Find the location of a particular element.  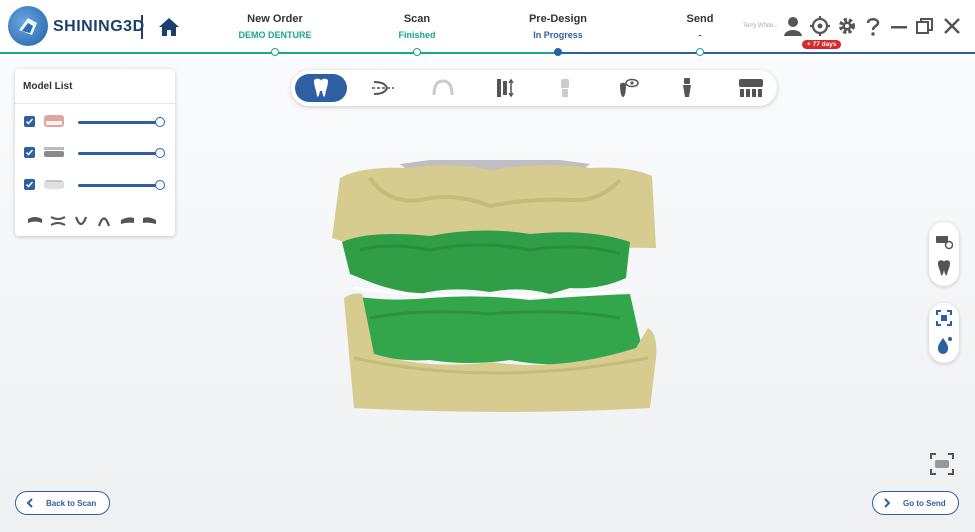

step-status: - is located at coordinates (700, 35).